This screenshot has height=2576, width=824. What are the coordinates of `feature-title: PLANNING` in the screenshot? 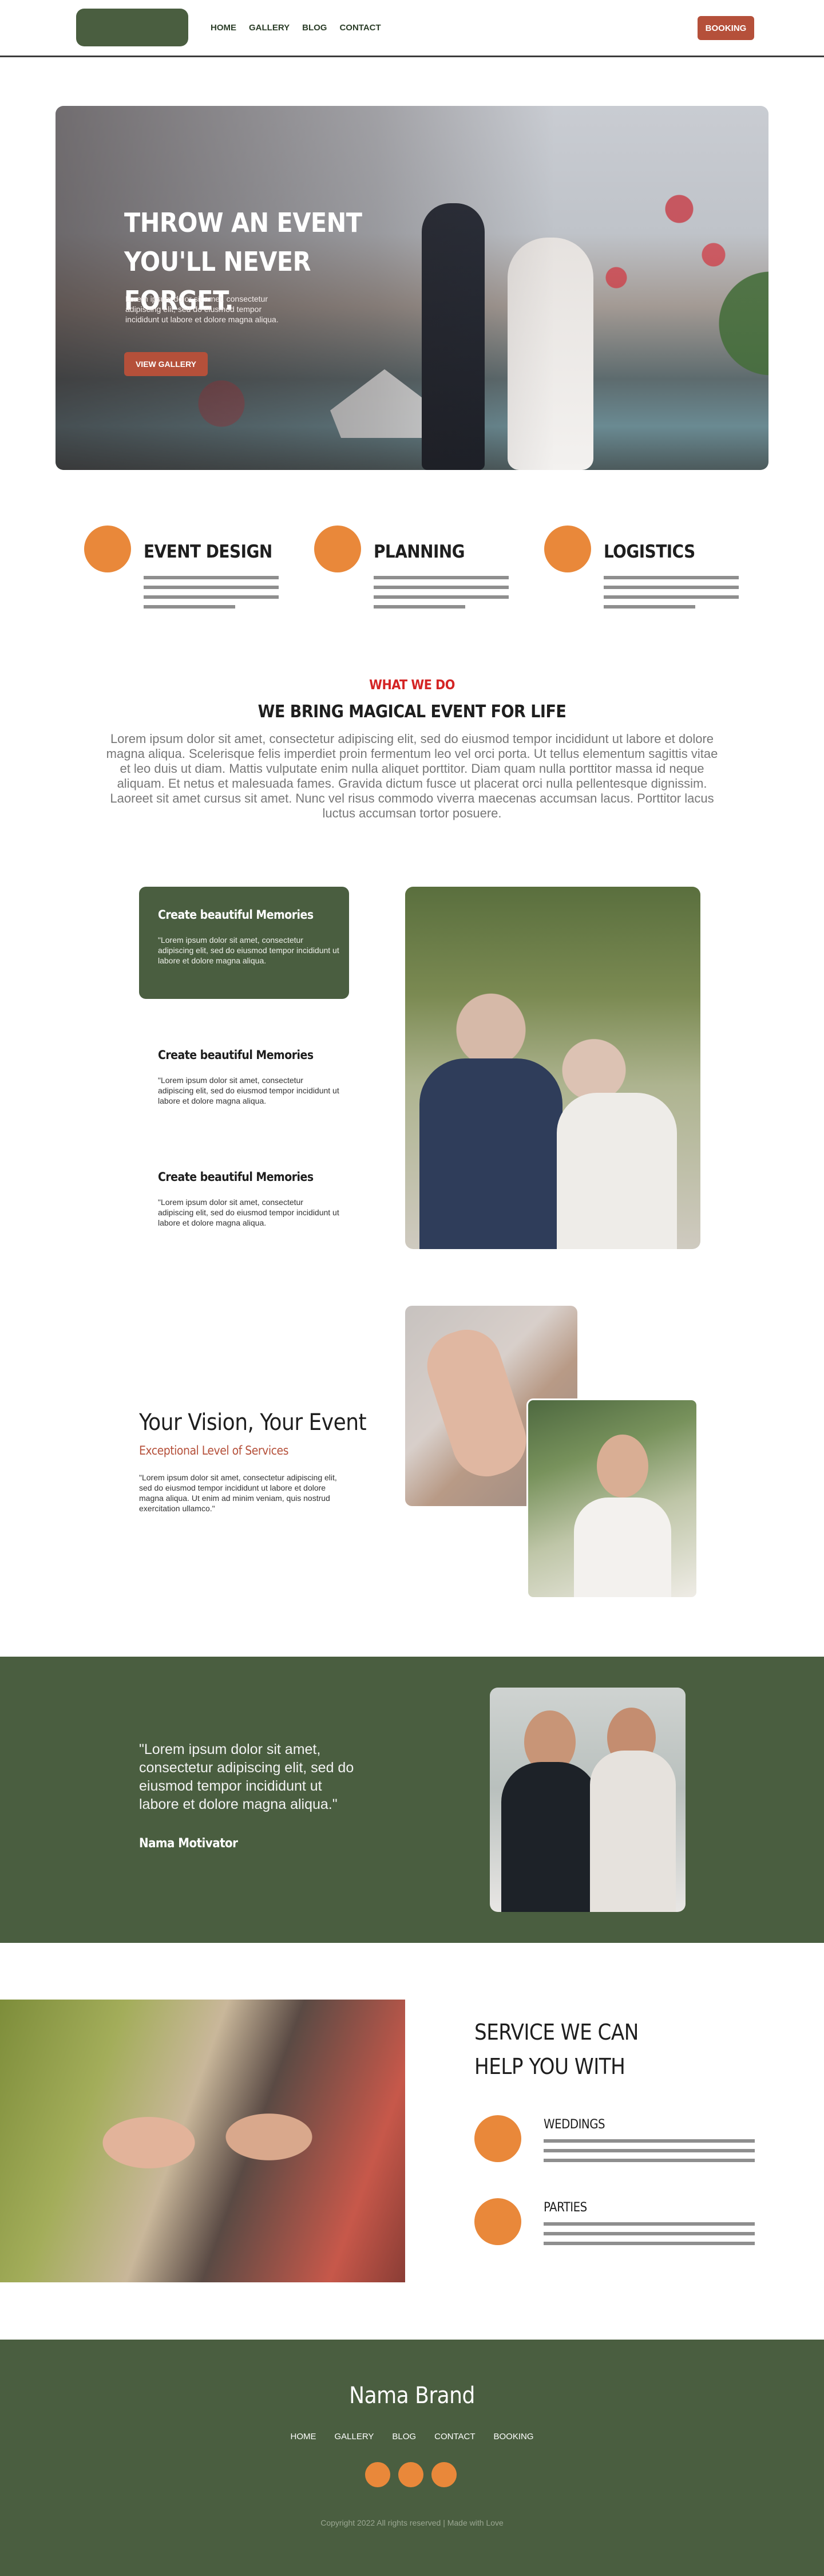 It's located at (419, 552).